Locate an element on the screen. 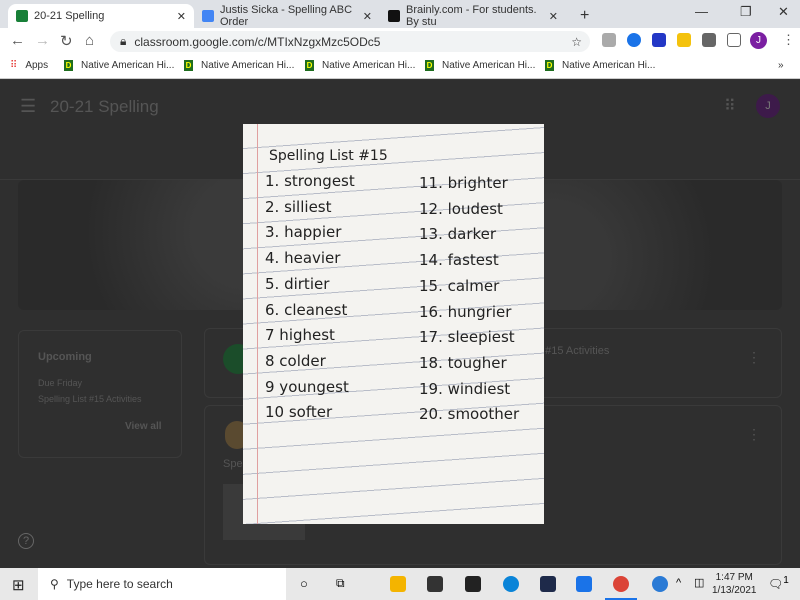  file-explorer-icon is located at coordinates (398, 584).